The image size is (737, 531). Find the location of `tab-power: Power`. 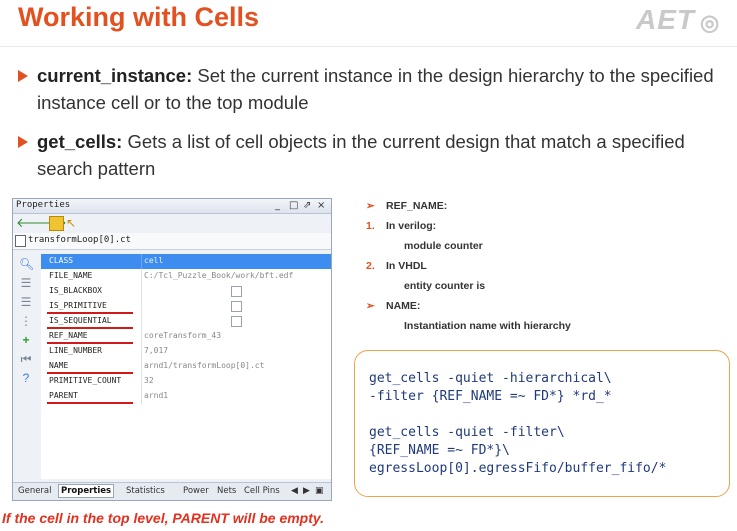

tab-power: Power is located at coordinates (196, 491).